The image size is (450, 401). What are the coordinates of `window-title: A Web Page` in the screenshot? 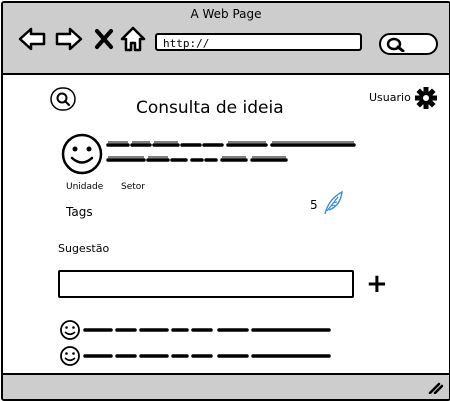 It's located at (226, 14).